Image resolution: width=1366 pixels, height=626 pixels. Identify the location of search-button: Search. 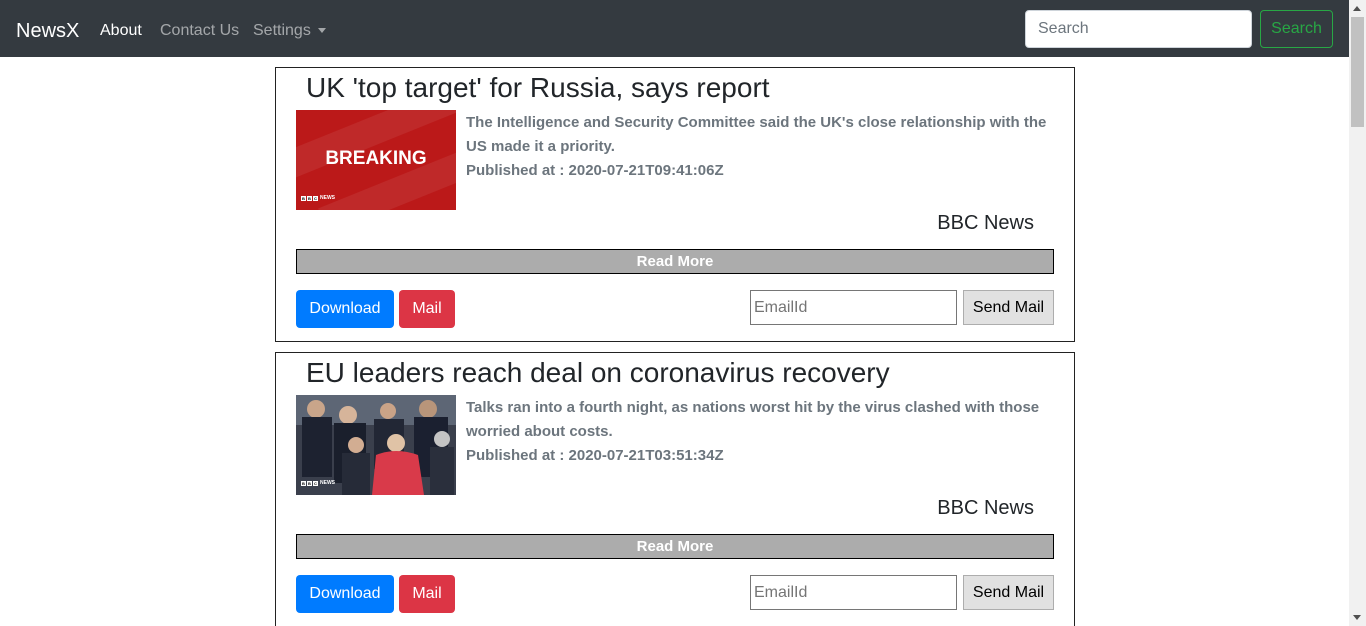
(1296, 29).